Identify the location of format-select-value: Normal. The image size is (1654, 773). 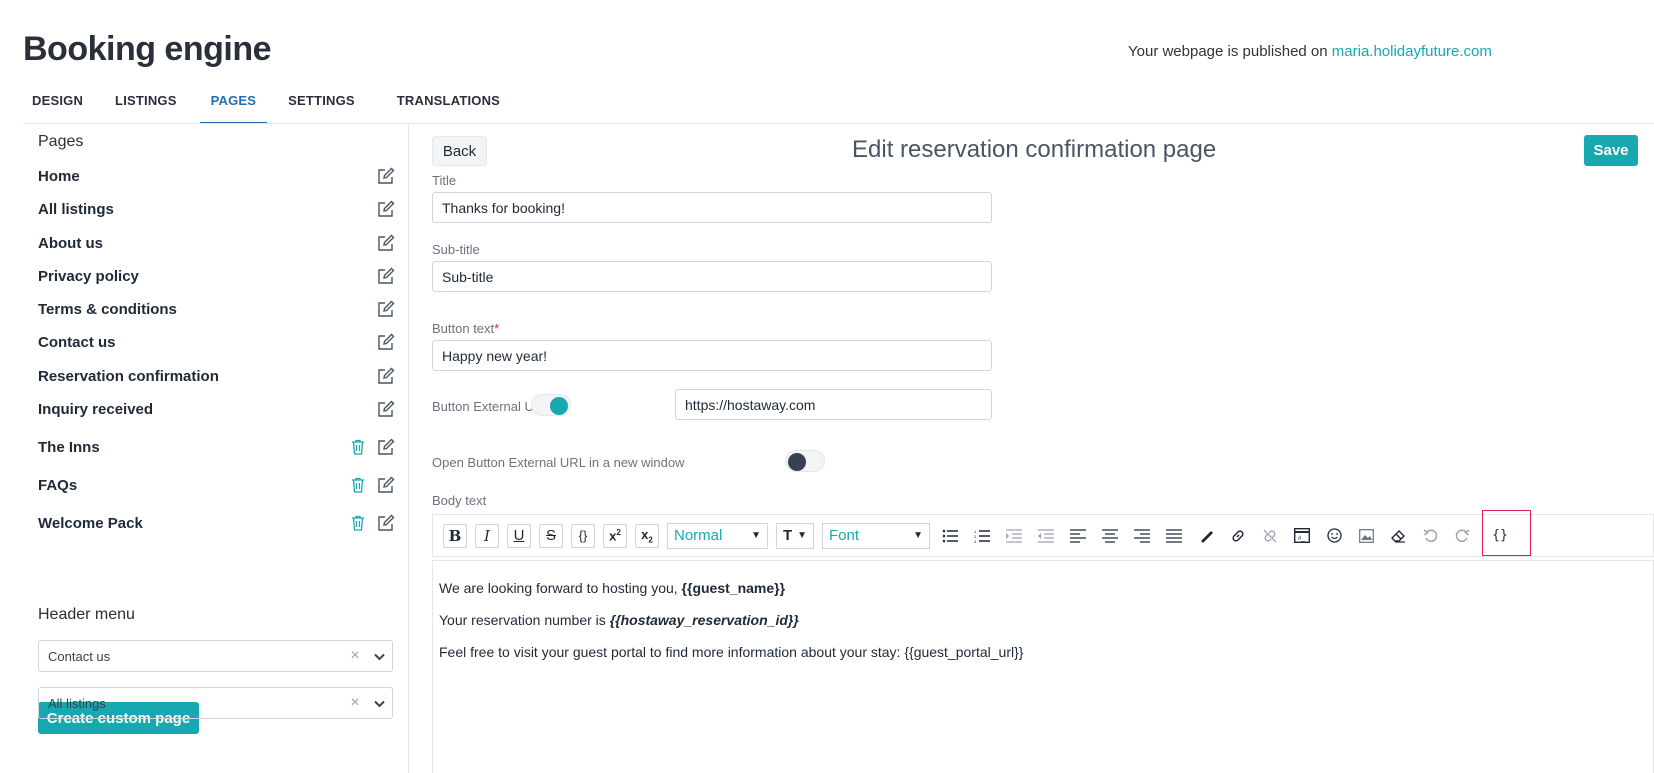
(698, 535).